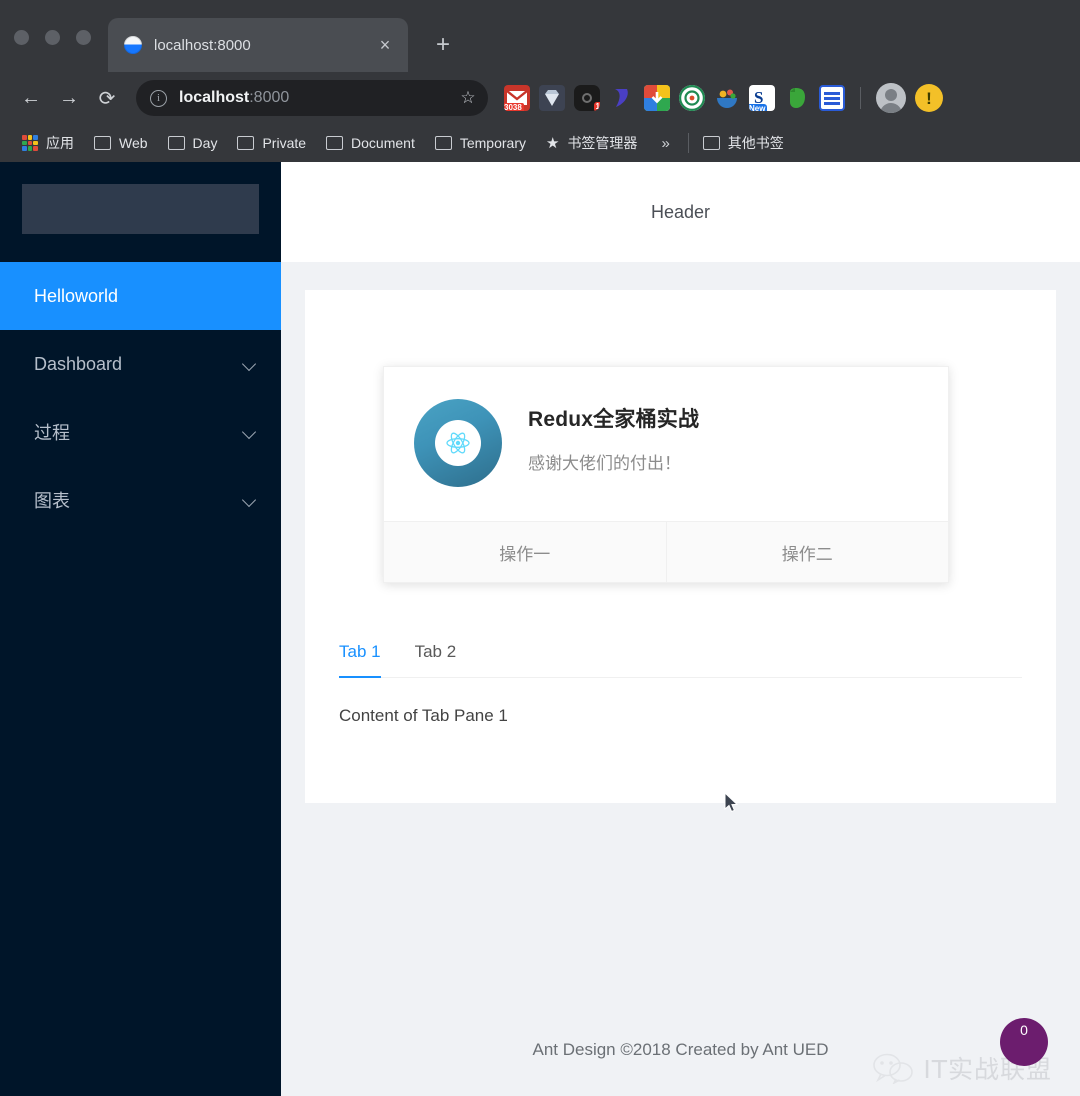 The height and width of the screenshot is (1096, 1080). I want to click on browser-tab-title: localhost:8000, so click(202, 45).